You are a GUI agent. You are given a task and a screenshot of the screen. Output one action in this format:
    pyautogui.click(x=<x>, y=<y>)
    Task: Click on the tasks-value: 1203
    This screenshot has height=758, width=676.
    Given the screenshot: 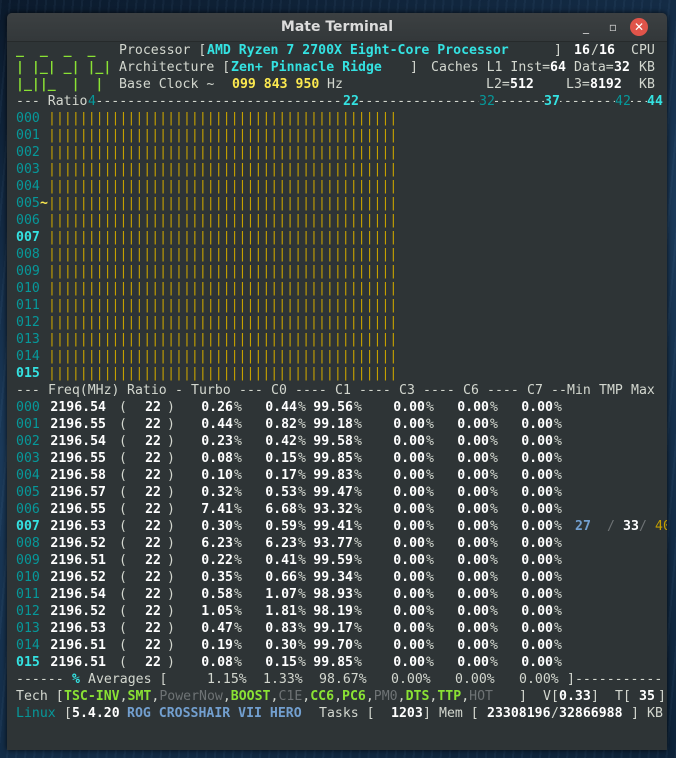 What is the action you would take?
    pyautogui.click(x=407, y=713)
    